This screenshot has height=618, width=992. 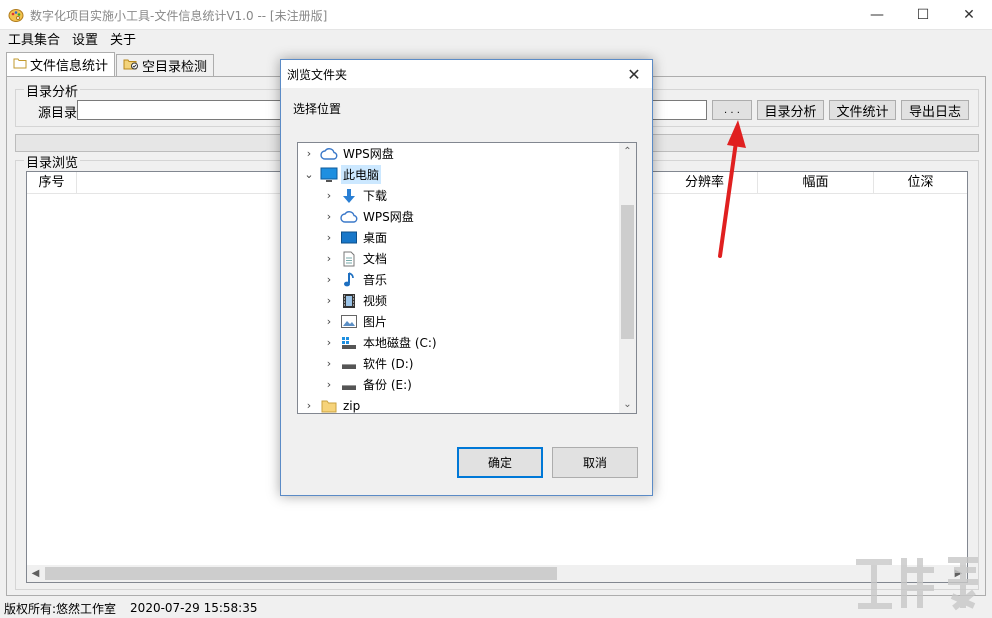 I want to click on scroll-up-icon: ⌃, so click(x=627, y=151).